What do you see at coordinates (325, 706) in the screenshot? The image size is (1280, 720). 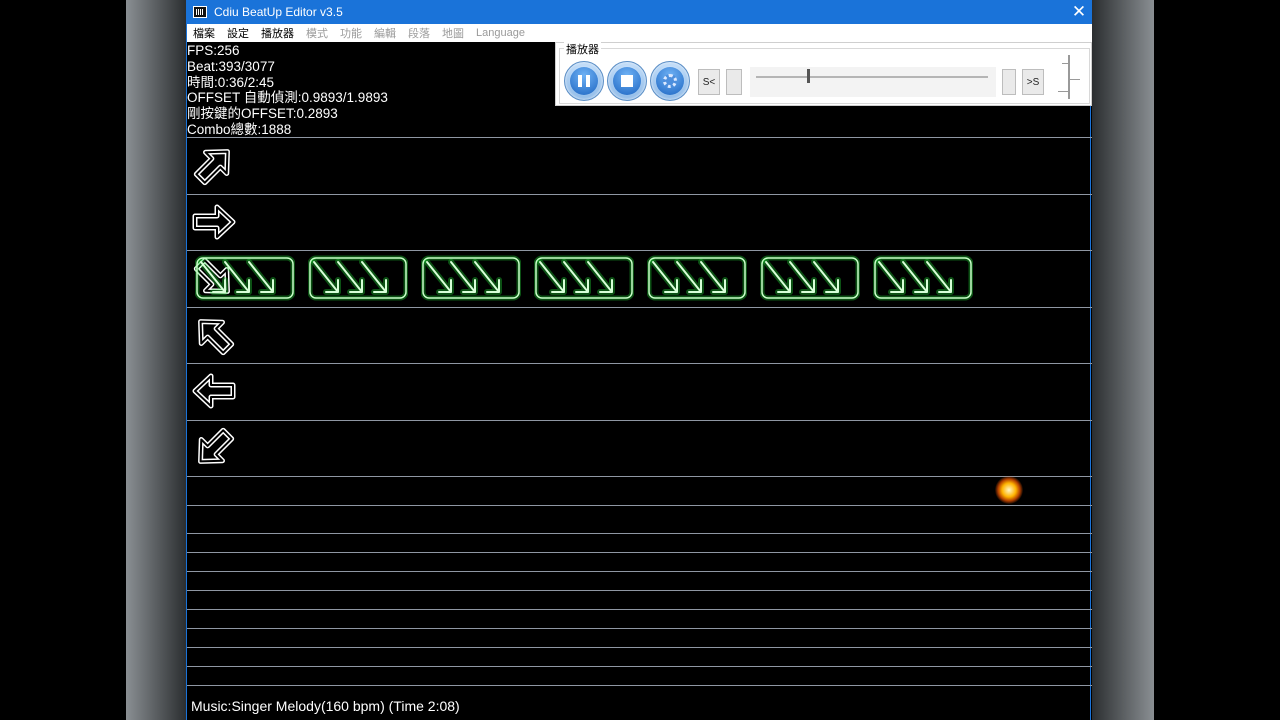 I see `music-info: Music:Singer Melody(160 bpm) (Time 2:08)` at bounding box center [325, 706].